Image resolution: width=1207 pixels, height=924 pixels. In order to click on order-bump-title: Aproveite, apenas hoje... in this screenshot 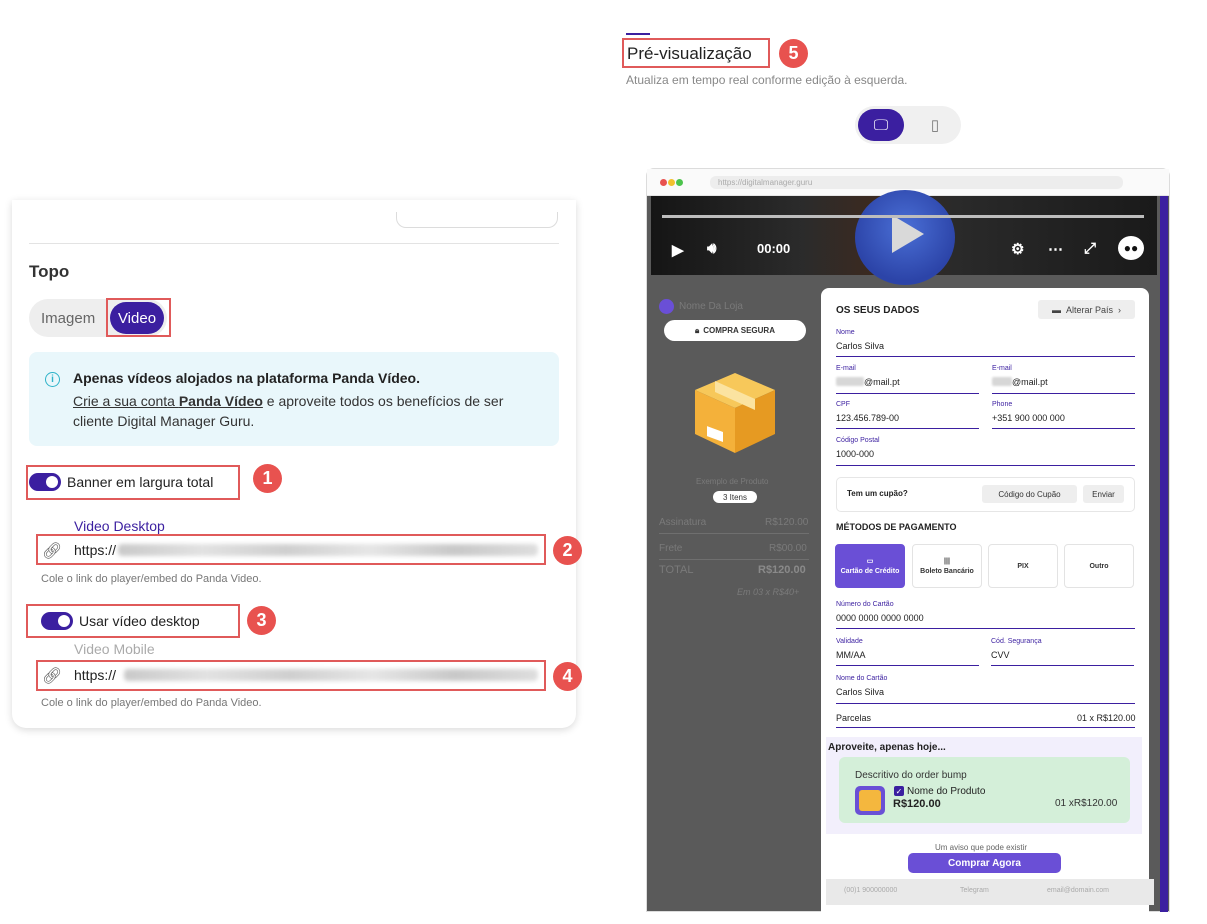, I will do `click(887, 747)`.